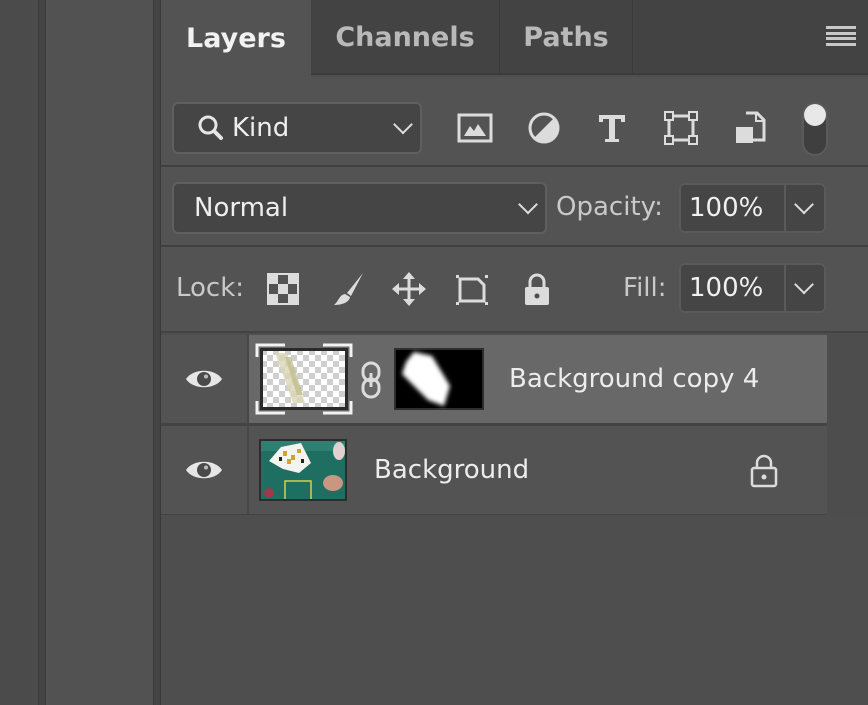  I want to click on search-icon, so click(210, 127).